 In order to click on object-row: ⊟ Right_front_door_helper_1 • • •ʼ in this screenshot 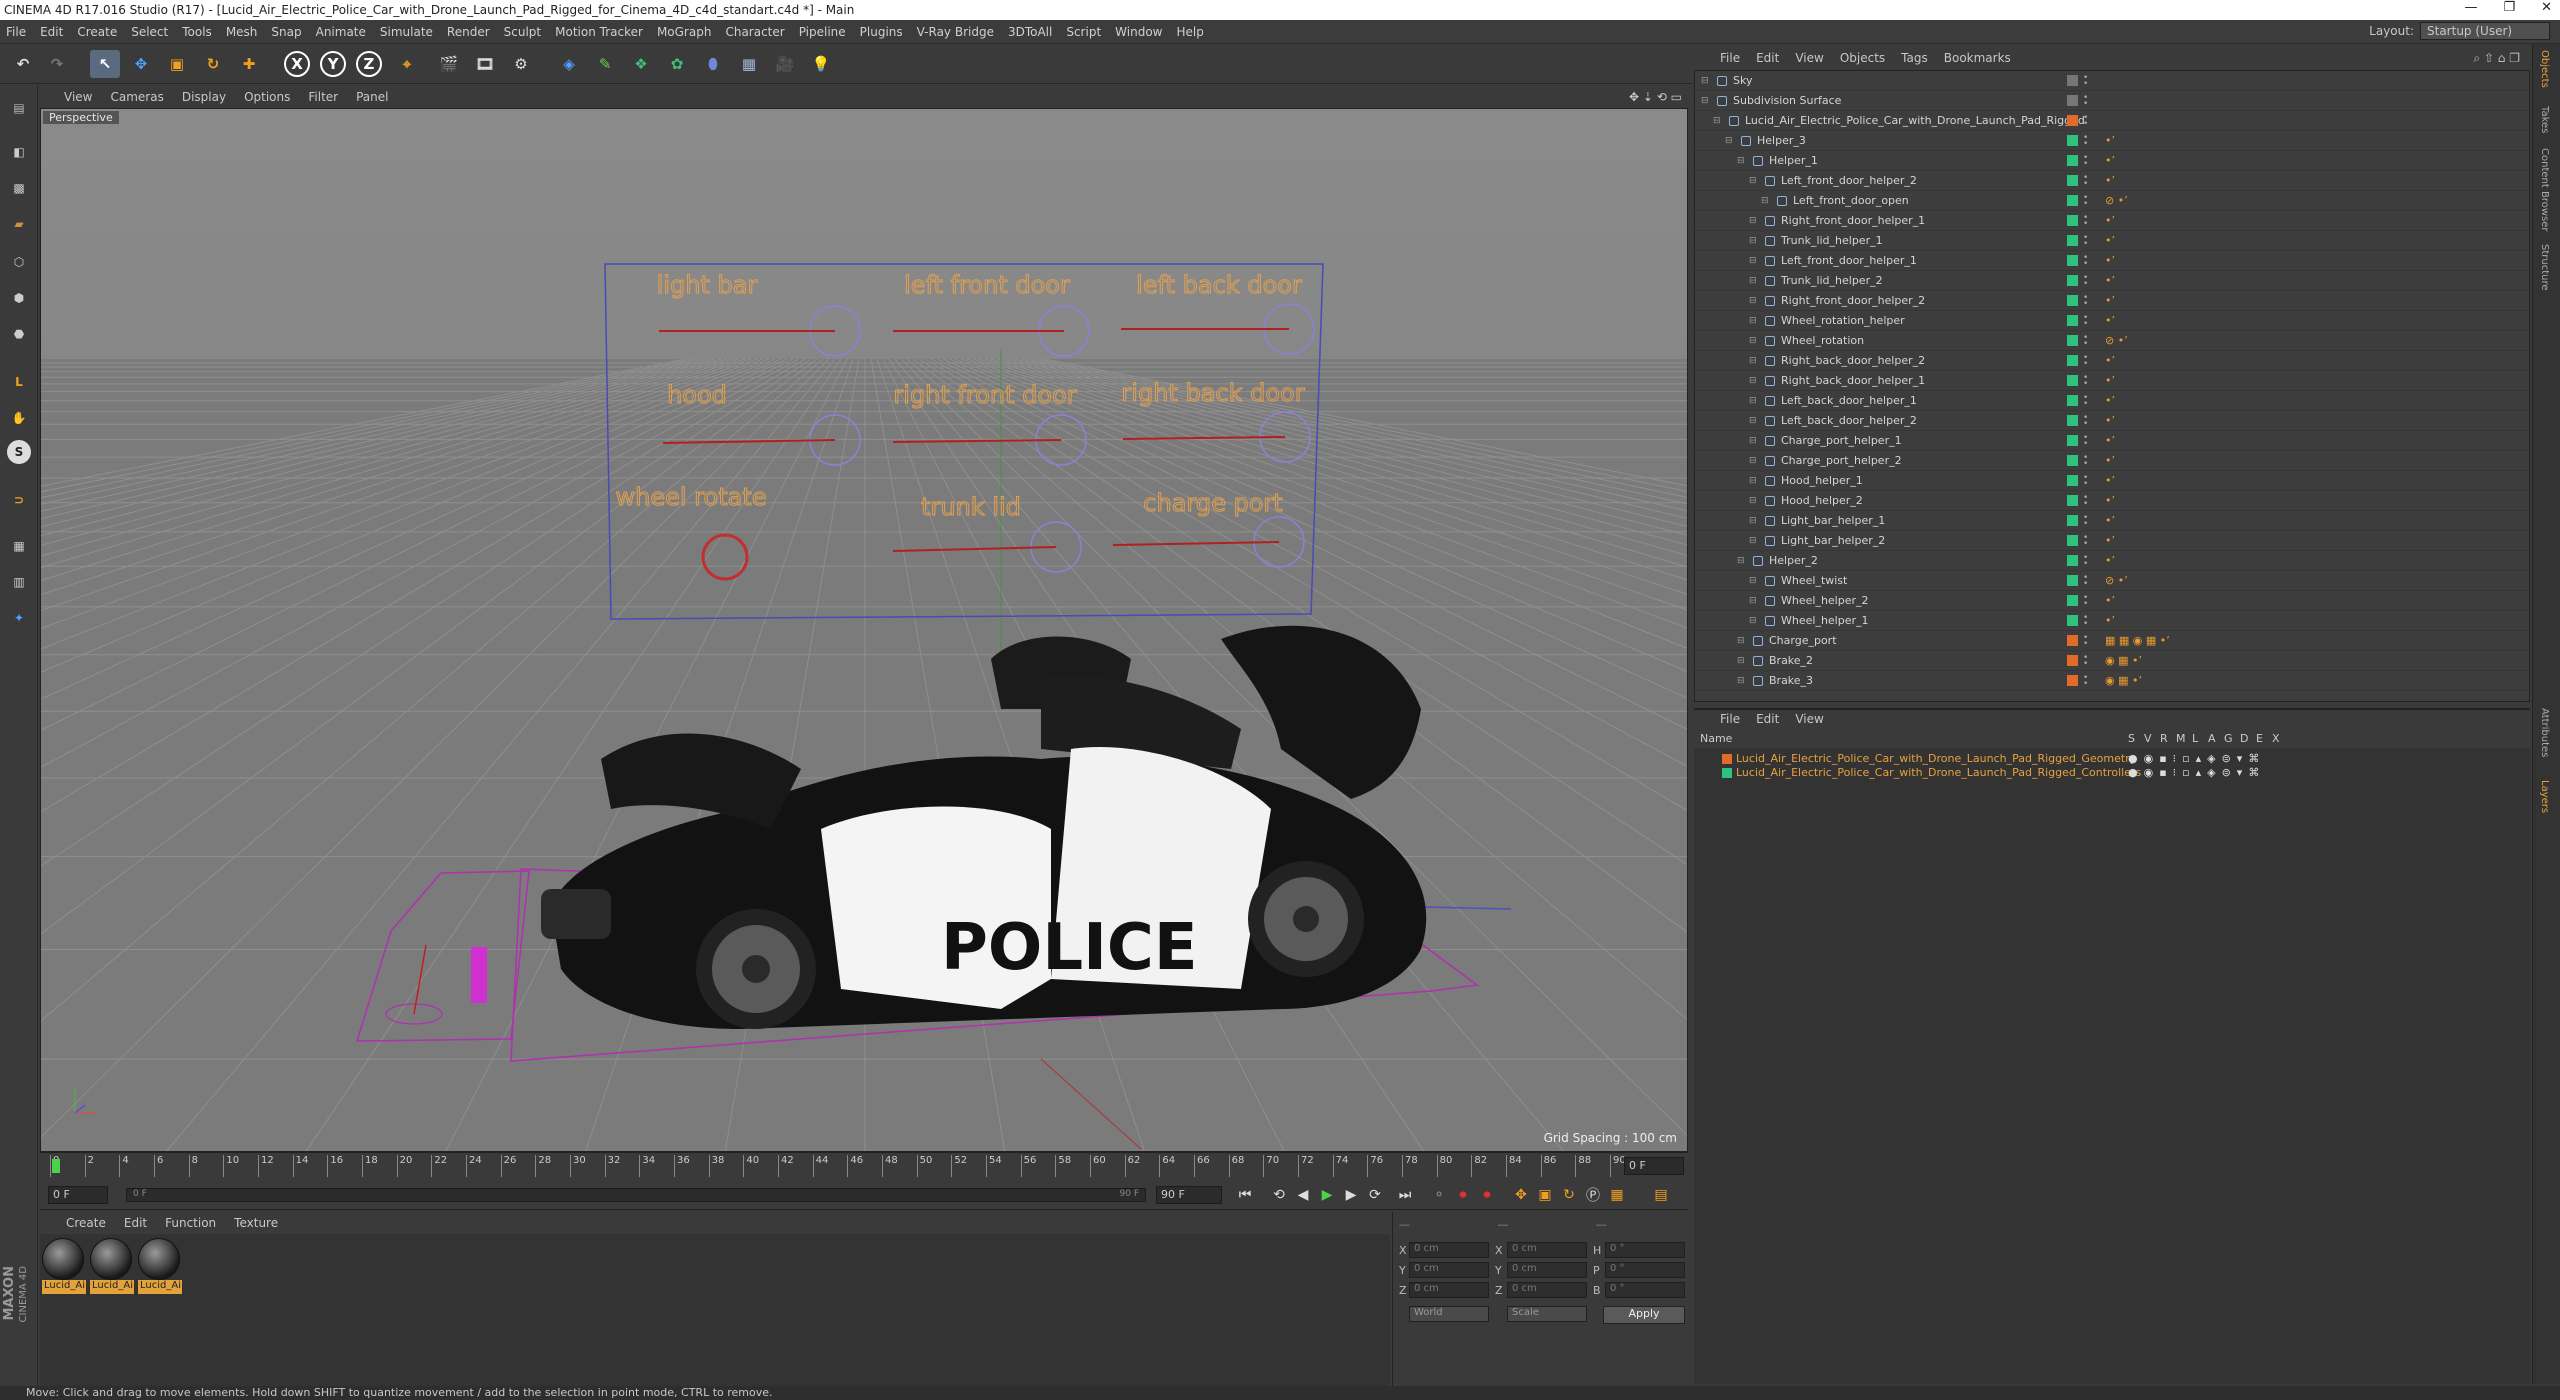, I will do `click(2112, 221)`.